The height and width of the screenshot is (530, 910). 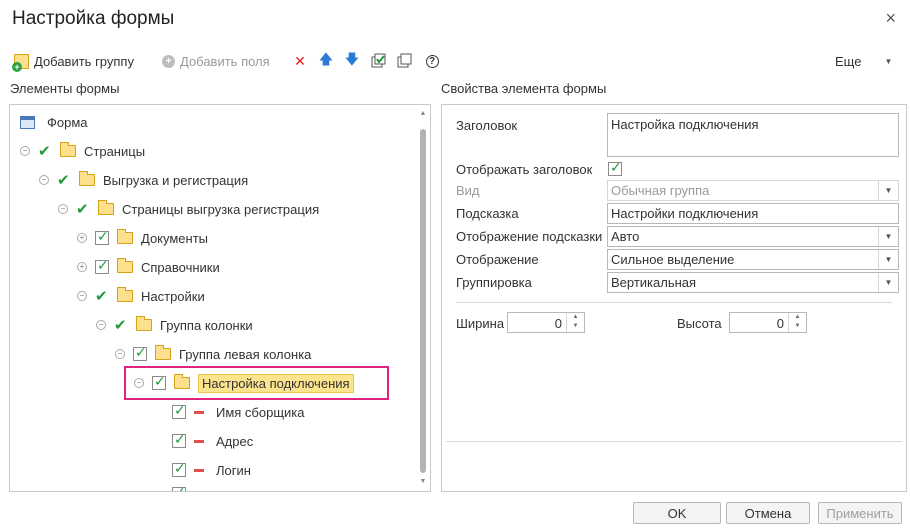 I want to click on width-value: 0, so click(x=558, y=323).